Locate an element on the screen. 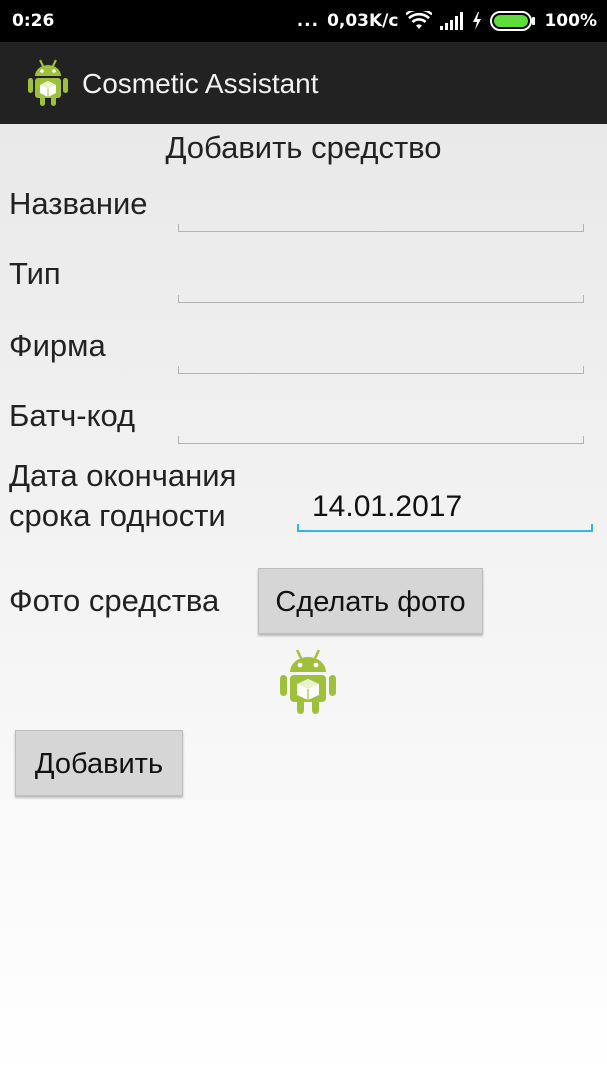  android-product-icon is located at coordinates (308, 681).